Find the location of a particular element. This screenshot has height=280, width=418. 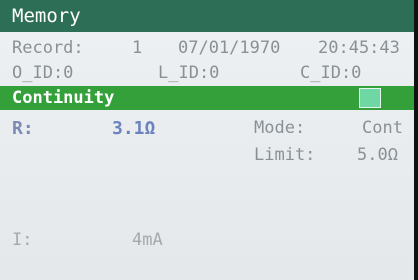

record-time: 20:45:43 is located at coordinates (359, 48).